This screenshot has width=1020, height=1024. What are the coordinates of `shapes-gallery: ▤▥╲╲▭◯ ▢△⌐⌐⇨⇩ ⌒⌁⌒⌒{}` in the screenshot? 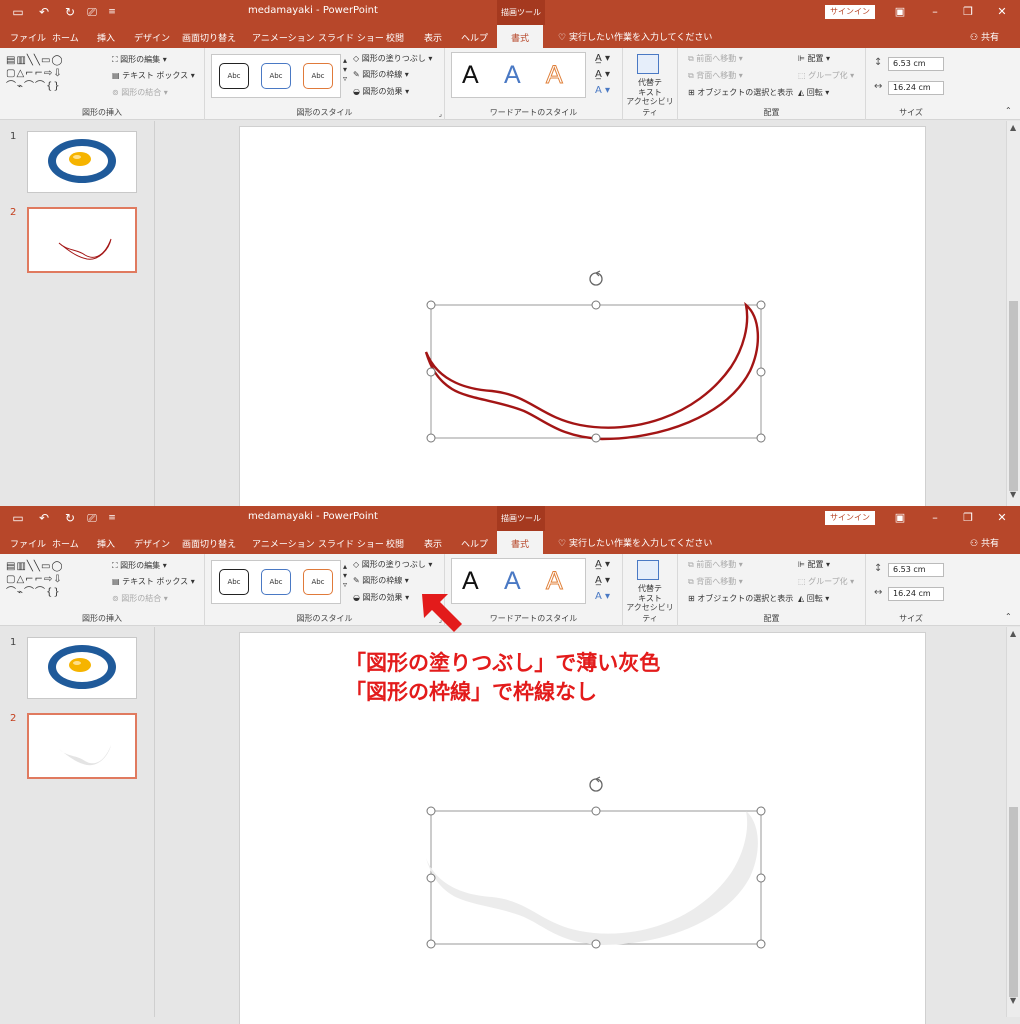 It's located at (51, 76).